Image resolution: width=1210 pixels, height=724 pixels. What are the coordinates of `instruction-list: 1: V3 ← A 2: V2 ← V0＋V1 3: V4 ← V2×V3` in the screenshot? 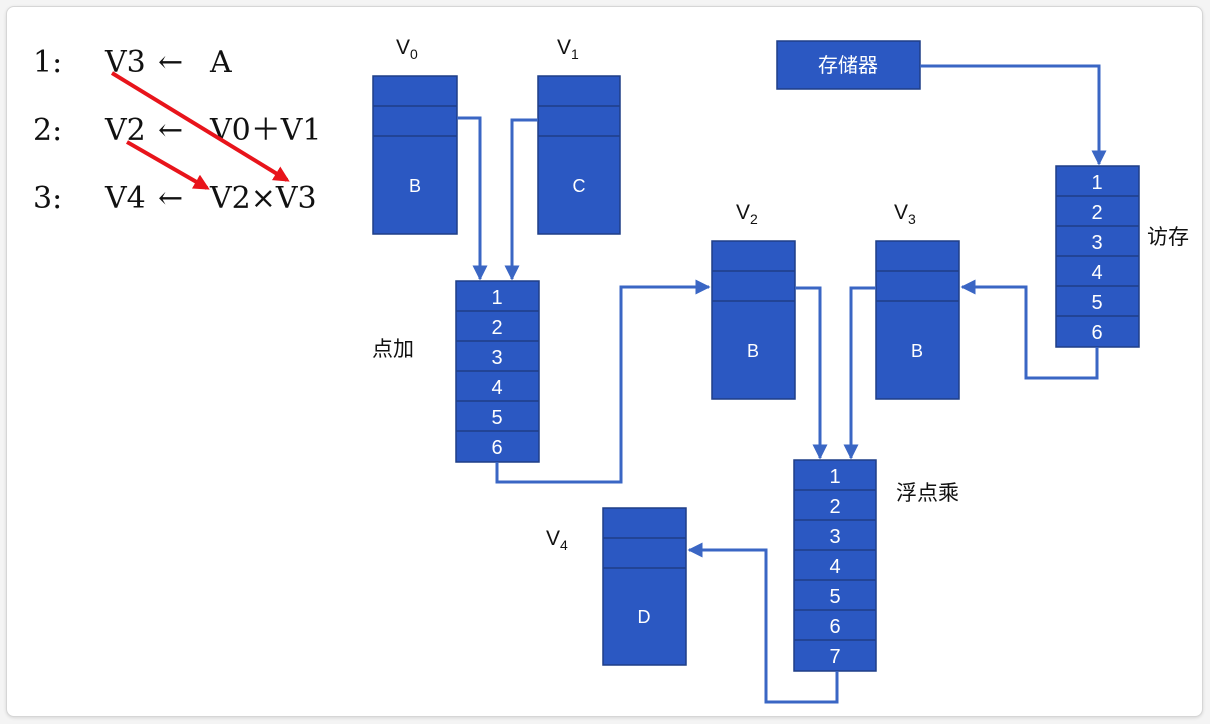 It's located at (177, 130).